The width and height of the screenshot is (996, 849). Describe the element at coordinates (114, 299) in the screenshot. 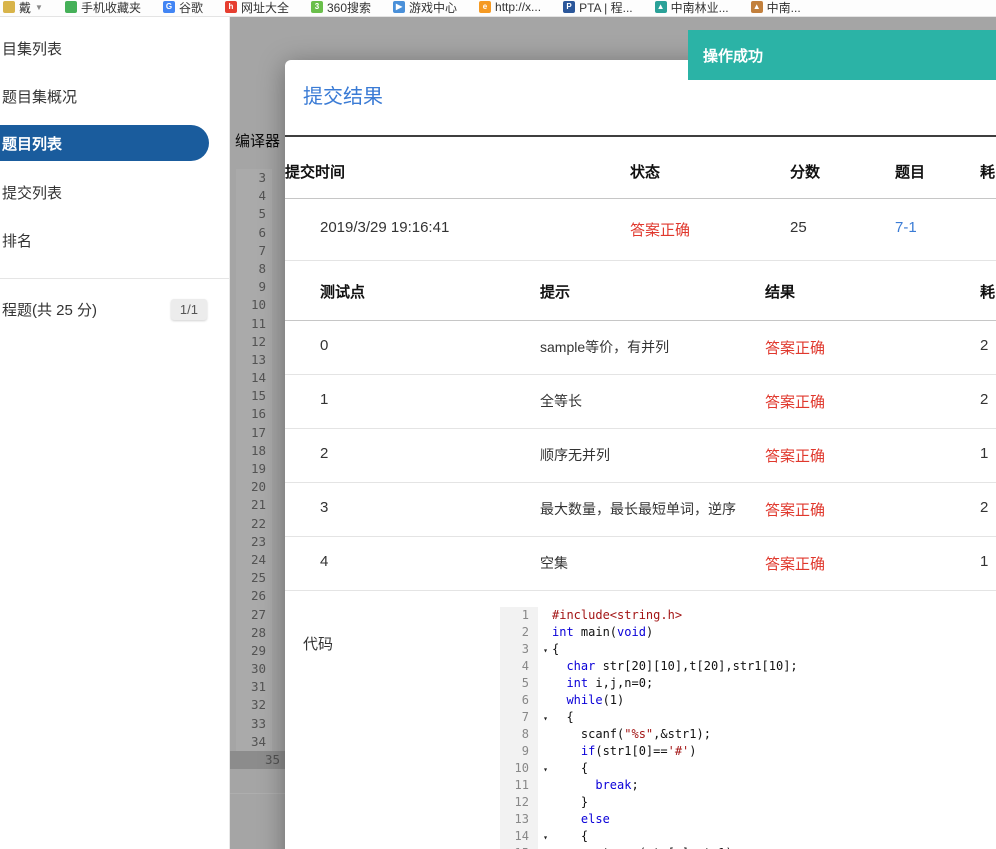

I see `sidebar-section-programming: 程题(共 25 分) 1/1` at that location.